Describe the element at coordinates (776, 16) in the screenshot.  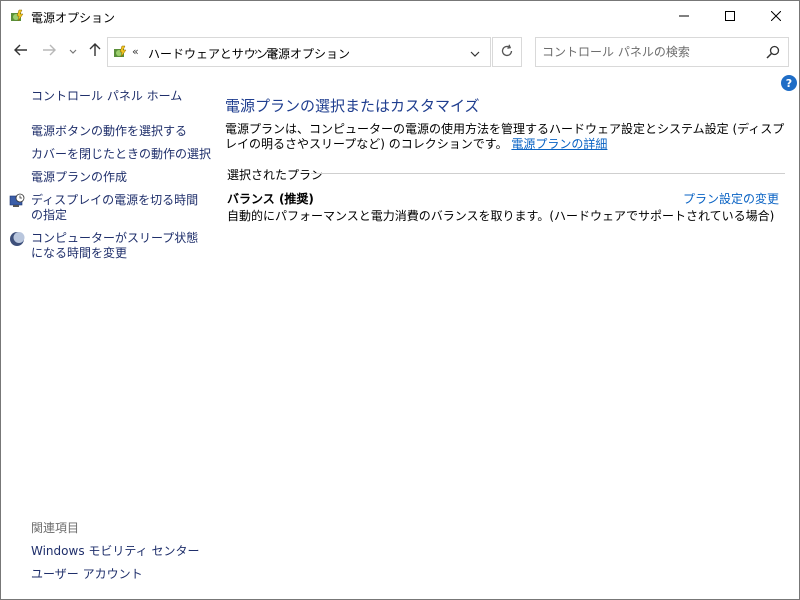
I see `close-button` at that location.